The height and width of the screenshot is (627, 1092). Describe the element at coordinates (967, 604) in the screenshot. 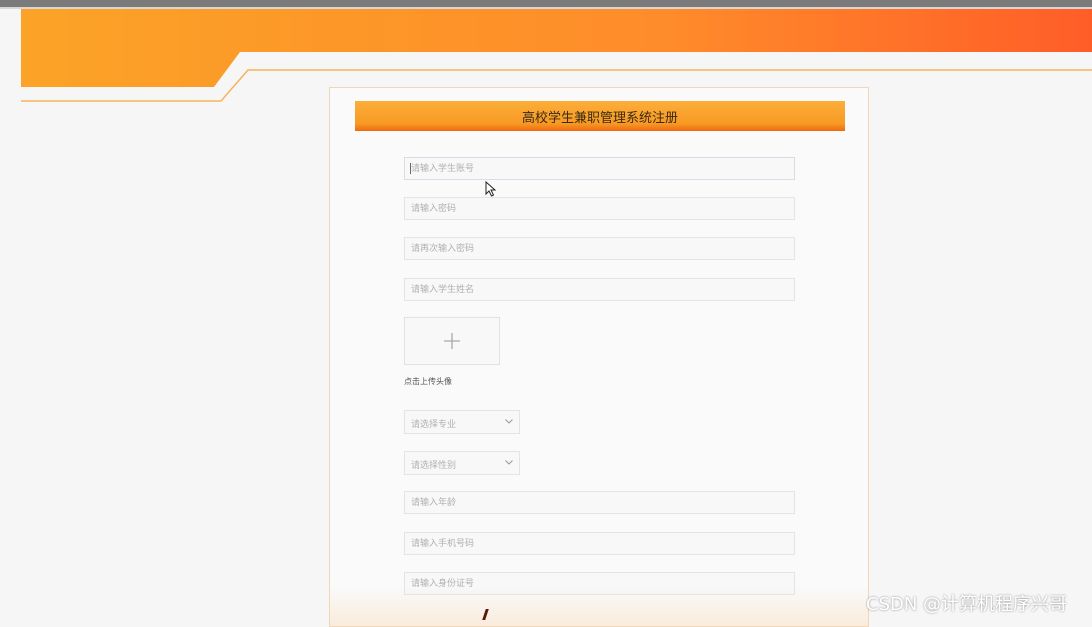

I see `csdn-watermark: CSDN @计算机程序兴哥` at that location.